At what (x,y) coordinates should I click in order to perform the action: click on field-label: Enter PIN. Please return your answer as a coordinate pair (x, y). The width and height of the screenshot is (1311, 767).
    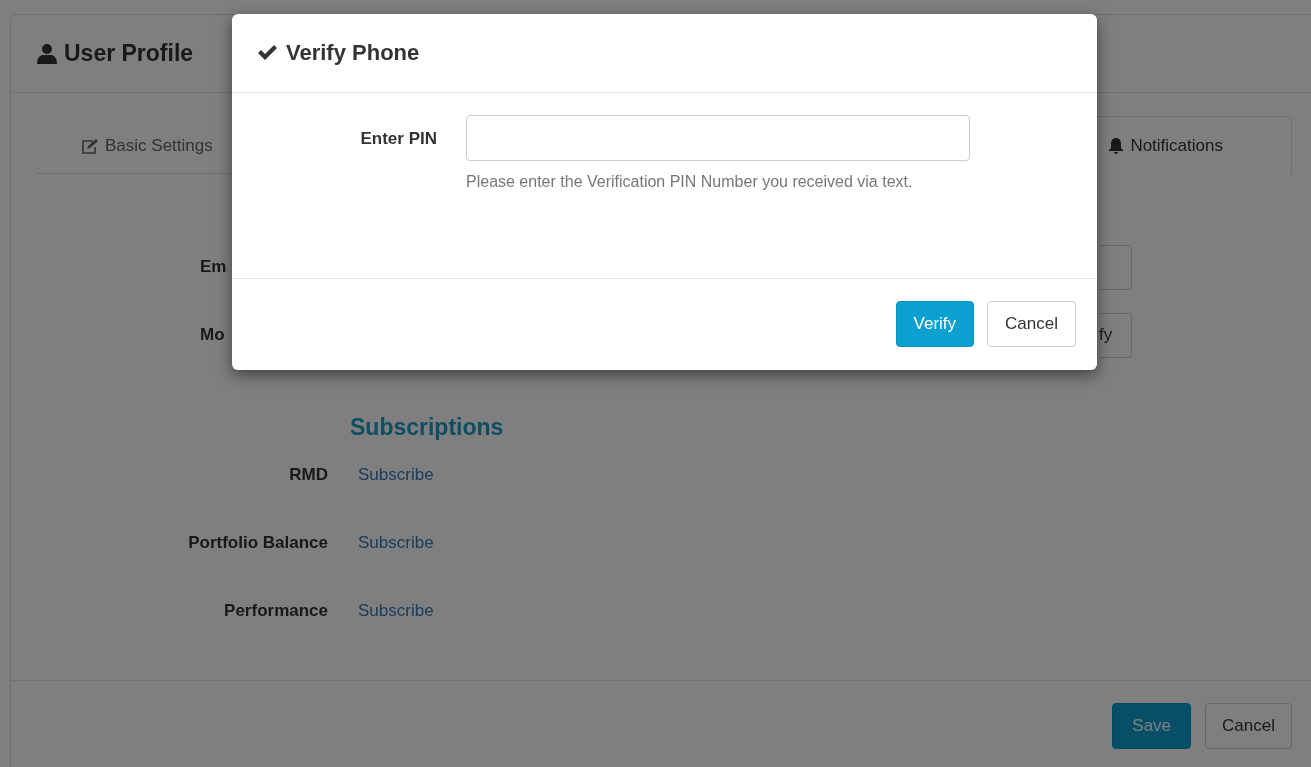
    Looking at the image, I should click on (398, 139).